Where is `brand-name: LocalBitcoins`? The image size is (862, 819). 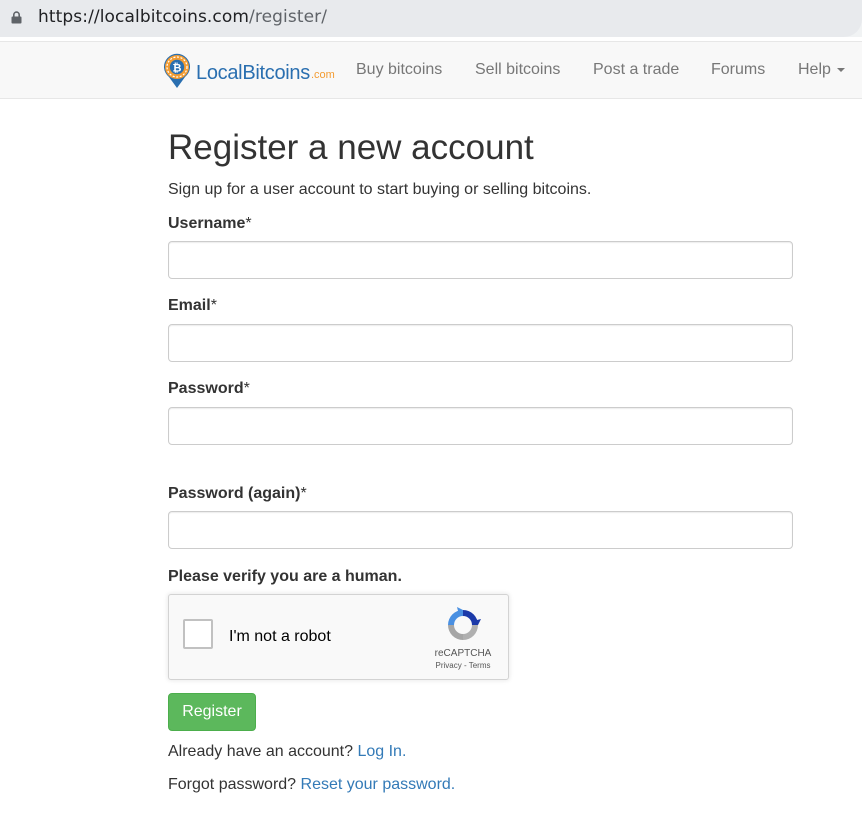 brand-name: LocalBitcoins is located at coordinates (253, 72).